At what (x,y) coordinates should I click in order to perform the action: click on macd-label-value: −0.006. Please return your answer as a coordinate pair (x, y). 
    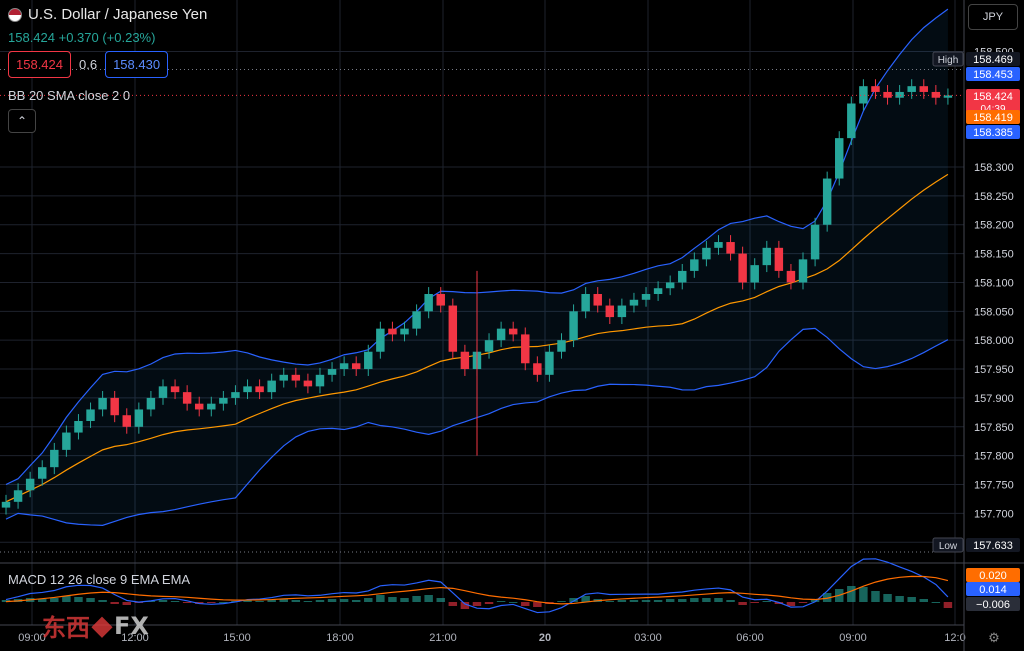
    Looking at the image, I should click on (993, 605).